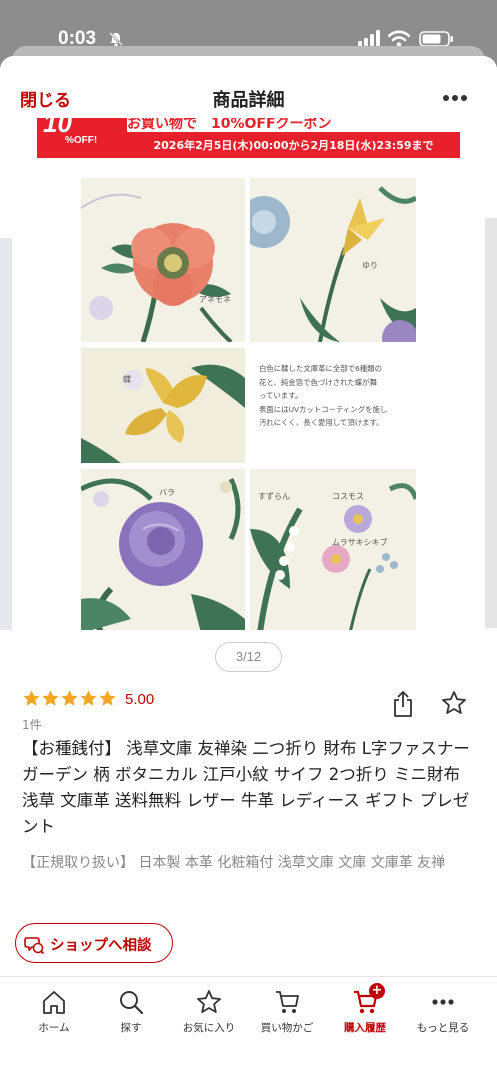 Image resolution: width=497 pixels, height=1080 pixels. Describe the element at coordinates (229, 125) in the screenshot. I see `banner-headline: お買い物で 10%OFFクーポン` at that location.